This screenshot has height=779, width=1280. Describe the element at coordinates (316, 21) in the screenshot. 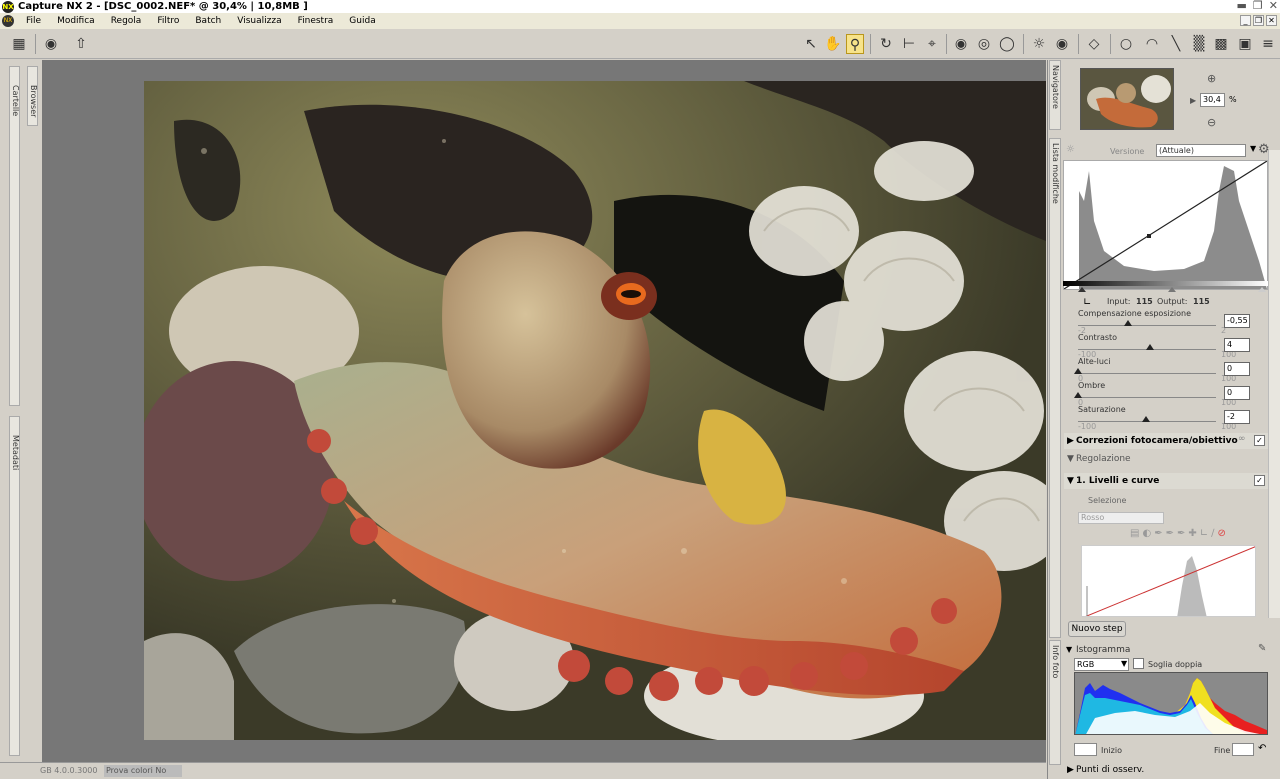

I see `menu-finestra: Finestra` at that location.